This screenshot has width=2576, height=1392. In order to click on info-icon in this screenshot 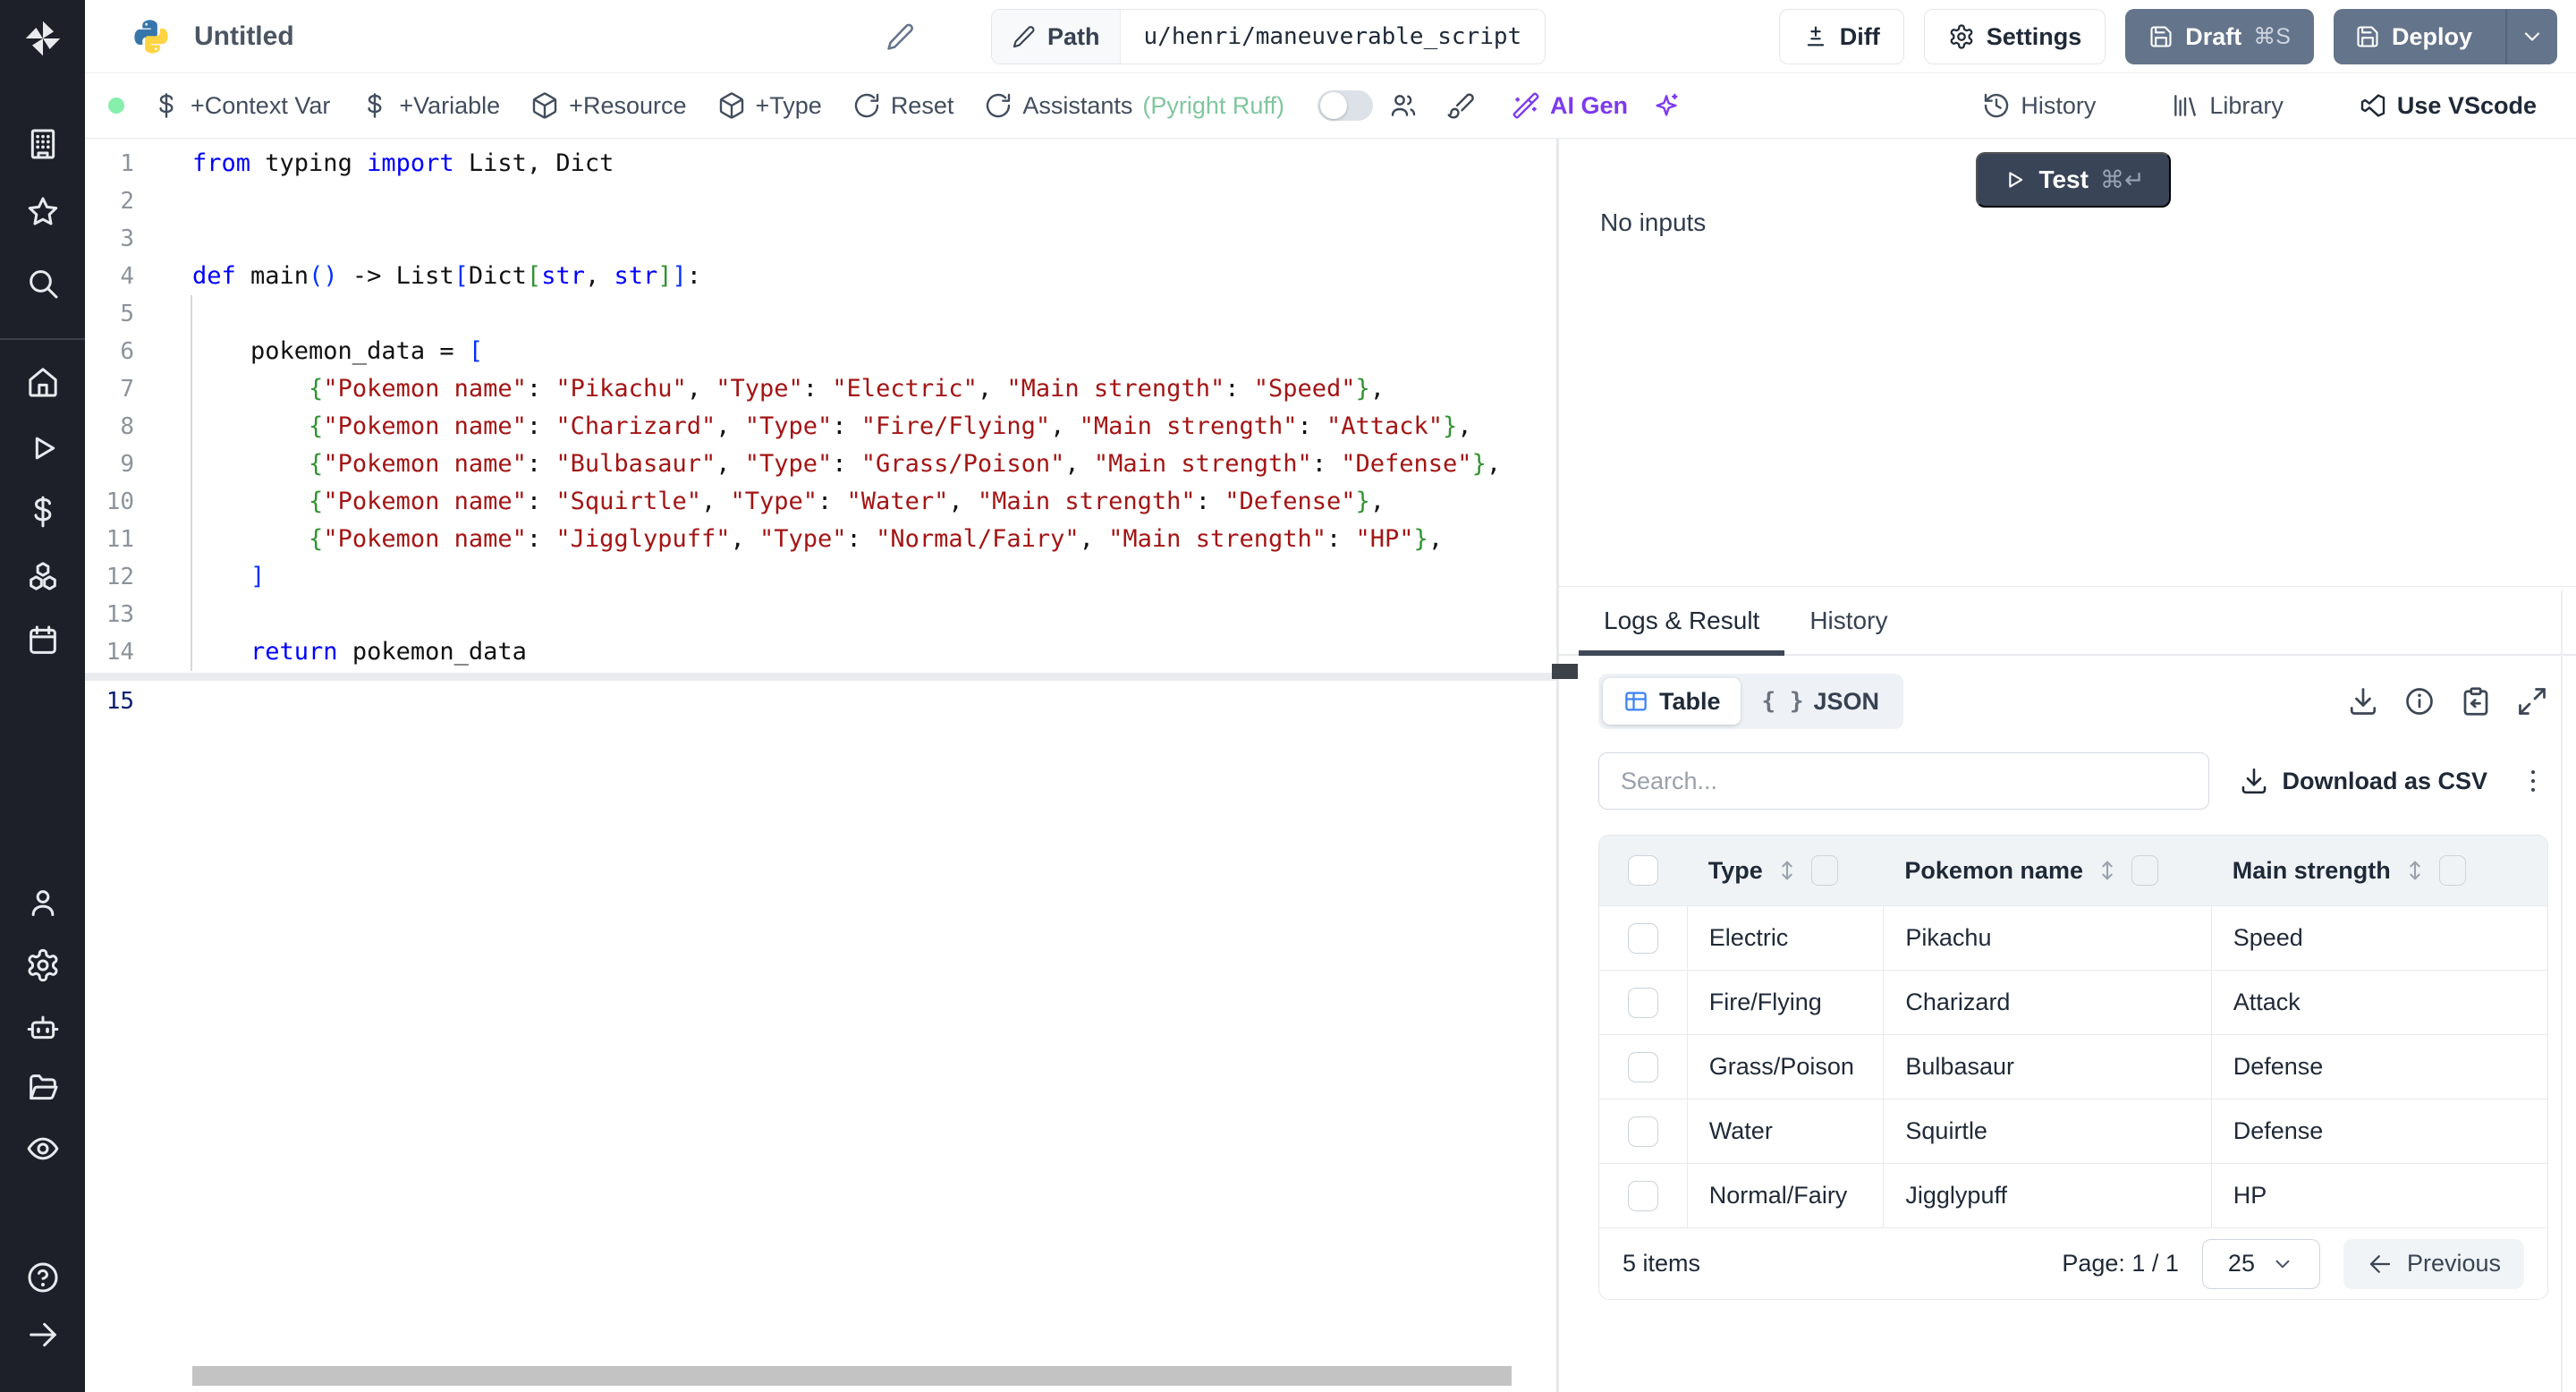, I will do `click(2419, 701)`.